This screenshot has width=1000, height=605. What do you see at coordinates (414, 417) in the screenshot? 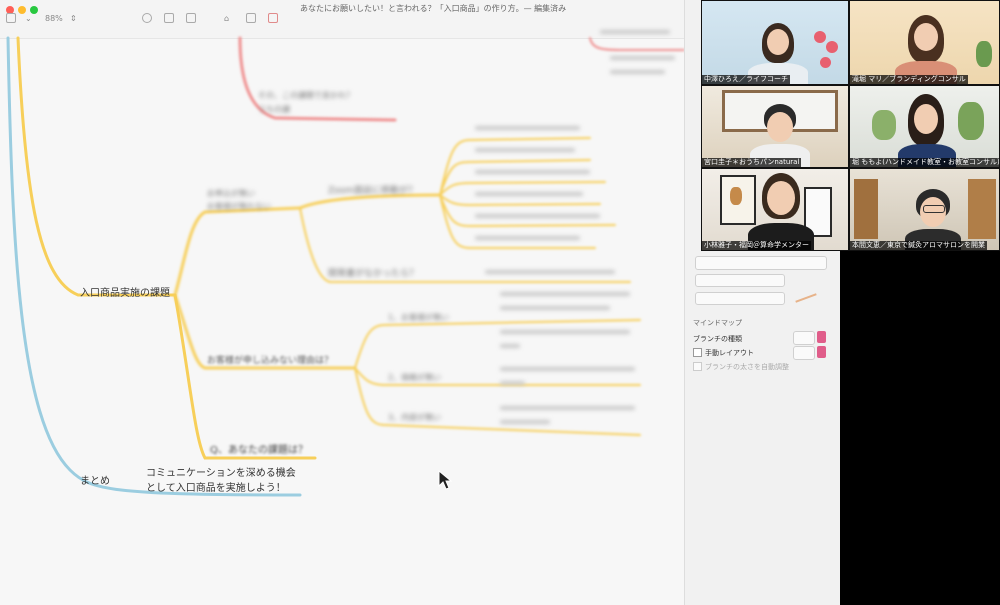
I see `blurred-sub-3: 3、内容が無い` at bounding box center [414, 417].